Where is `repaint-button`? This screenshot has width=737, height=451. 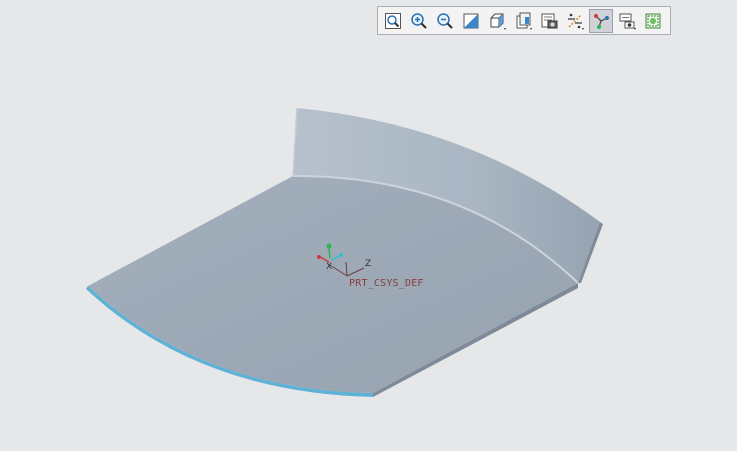
repaint-button is located at coordinates (471, 21).